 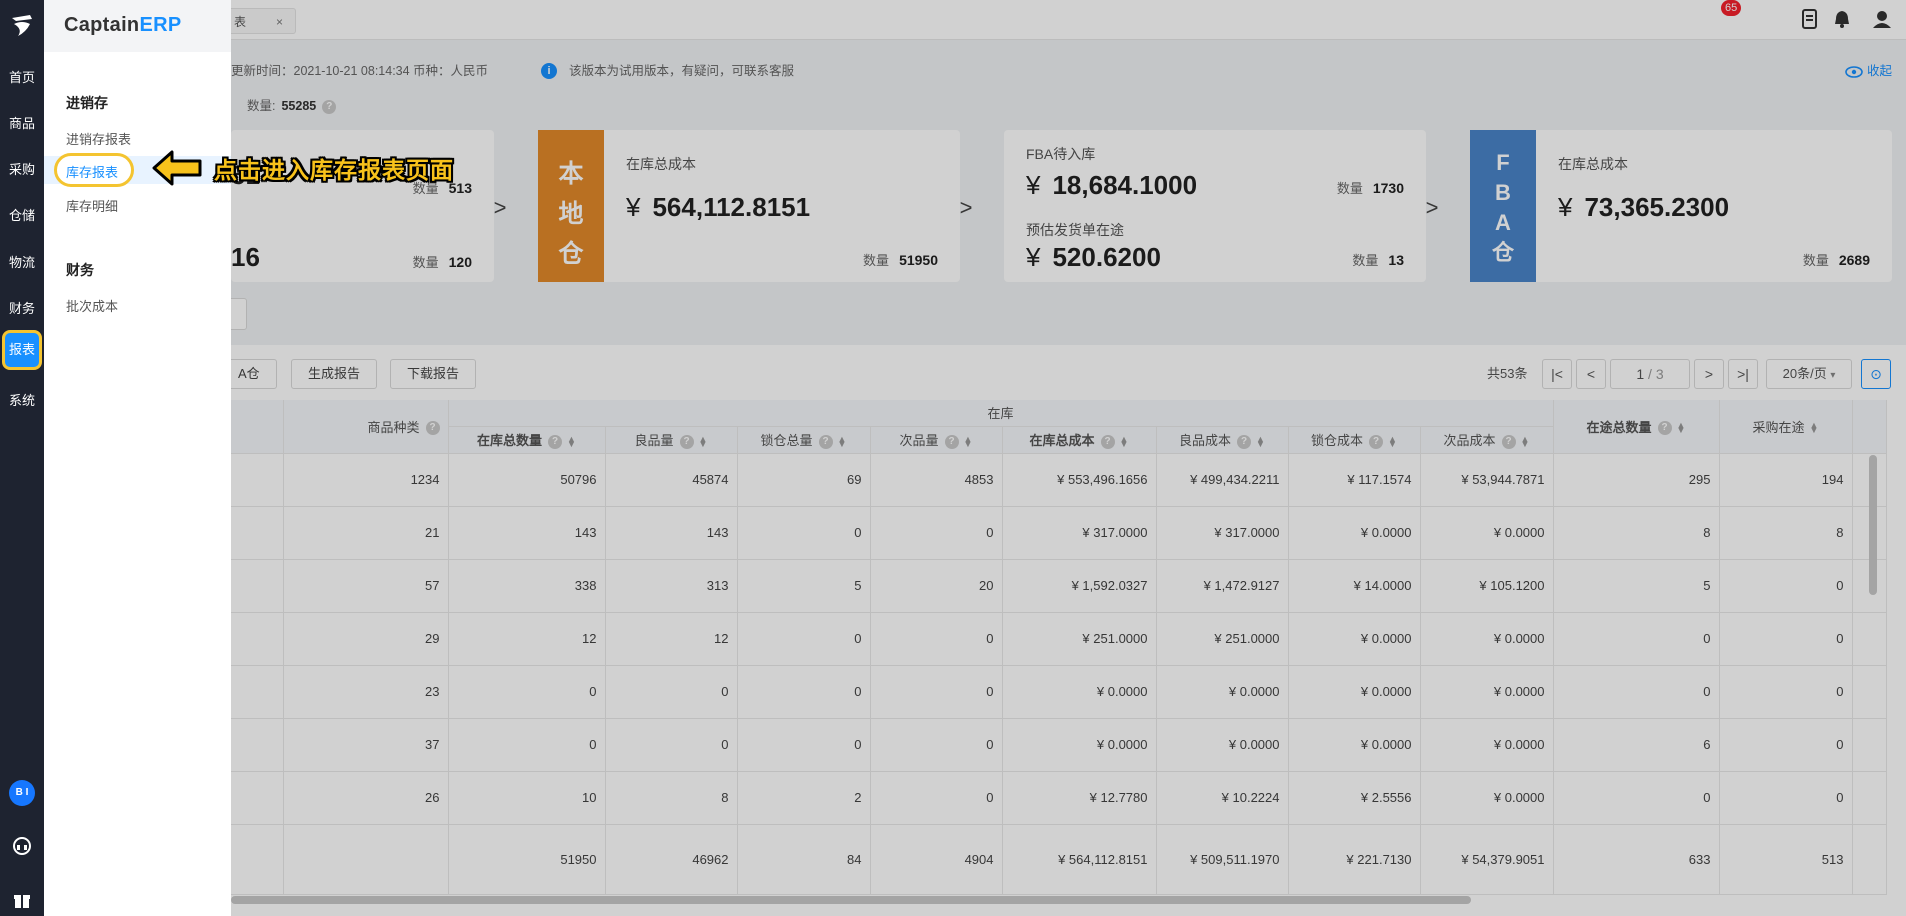 I want to click on nav-purchase: 采购, so click(x=22, y=170).